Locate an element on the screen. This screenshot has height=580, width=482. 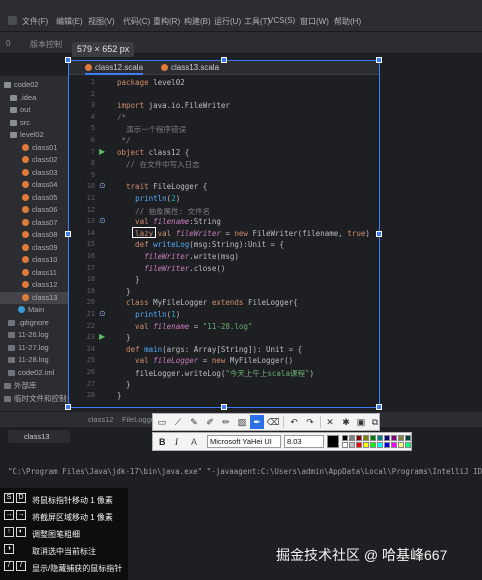
tree-item-class06: class06 is located at coordinates (39, 211).